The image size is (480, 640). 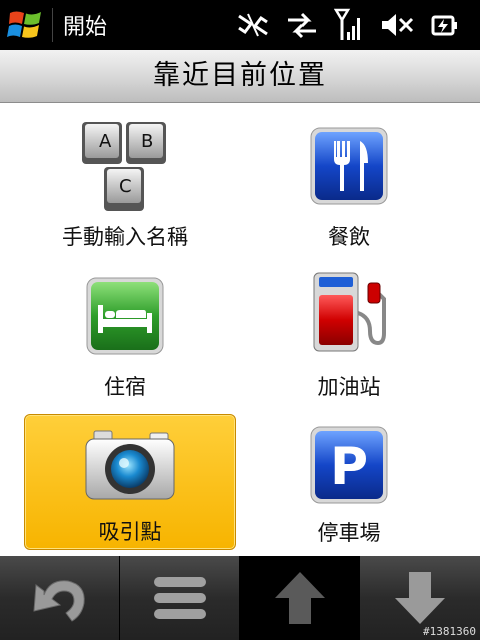 What do you see at coordinates (349, 387) in the screenshot?
I see `category-label: 加油站` at bounding box center [349, 387].